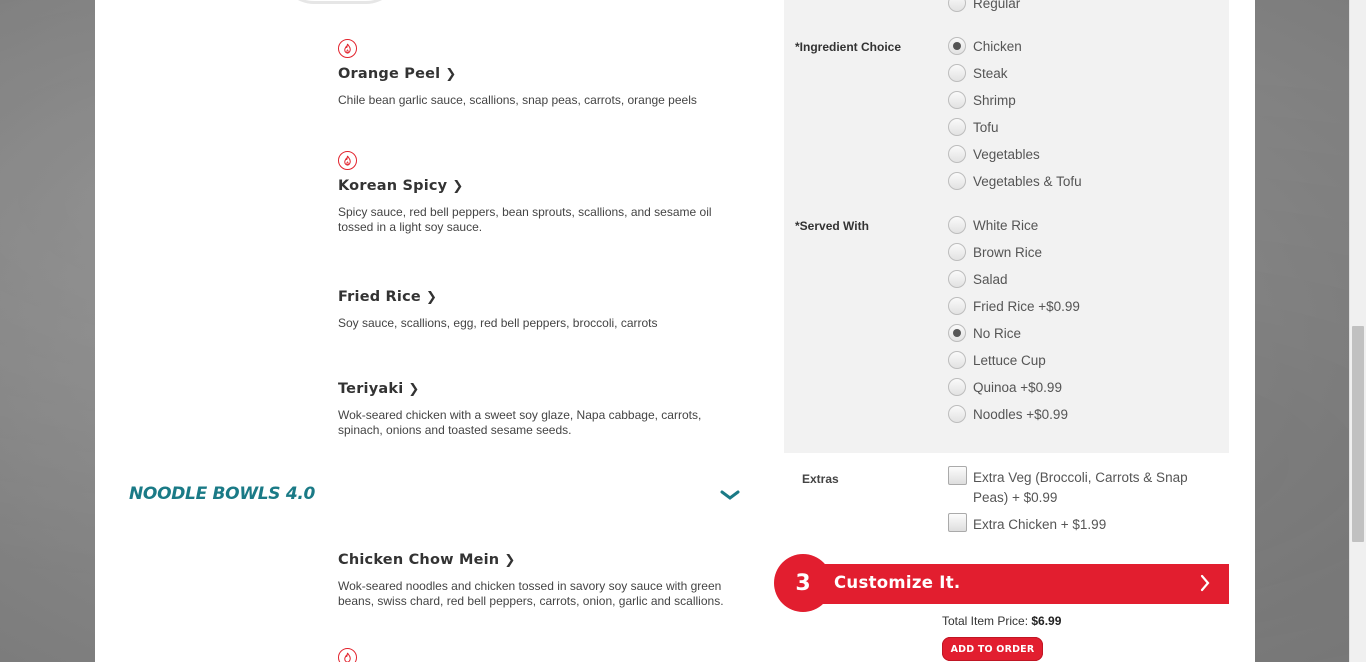 The height and width of the screenshot is (662, 1366). Describe the element at coordinates (832, 226) in the screenshot. I see `served-with-label: *Served With` at that location.